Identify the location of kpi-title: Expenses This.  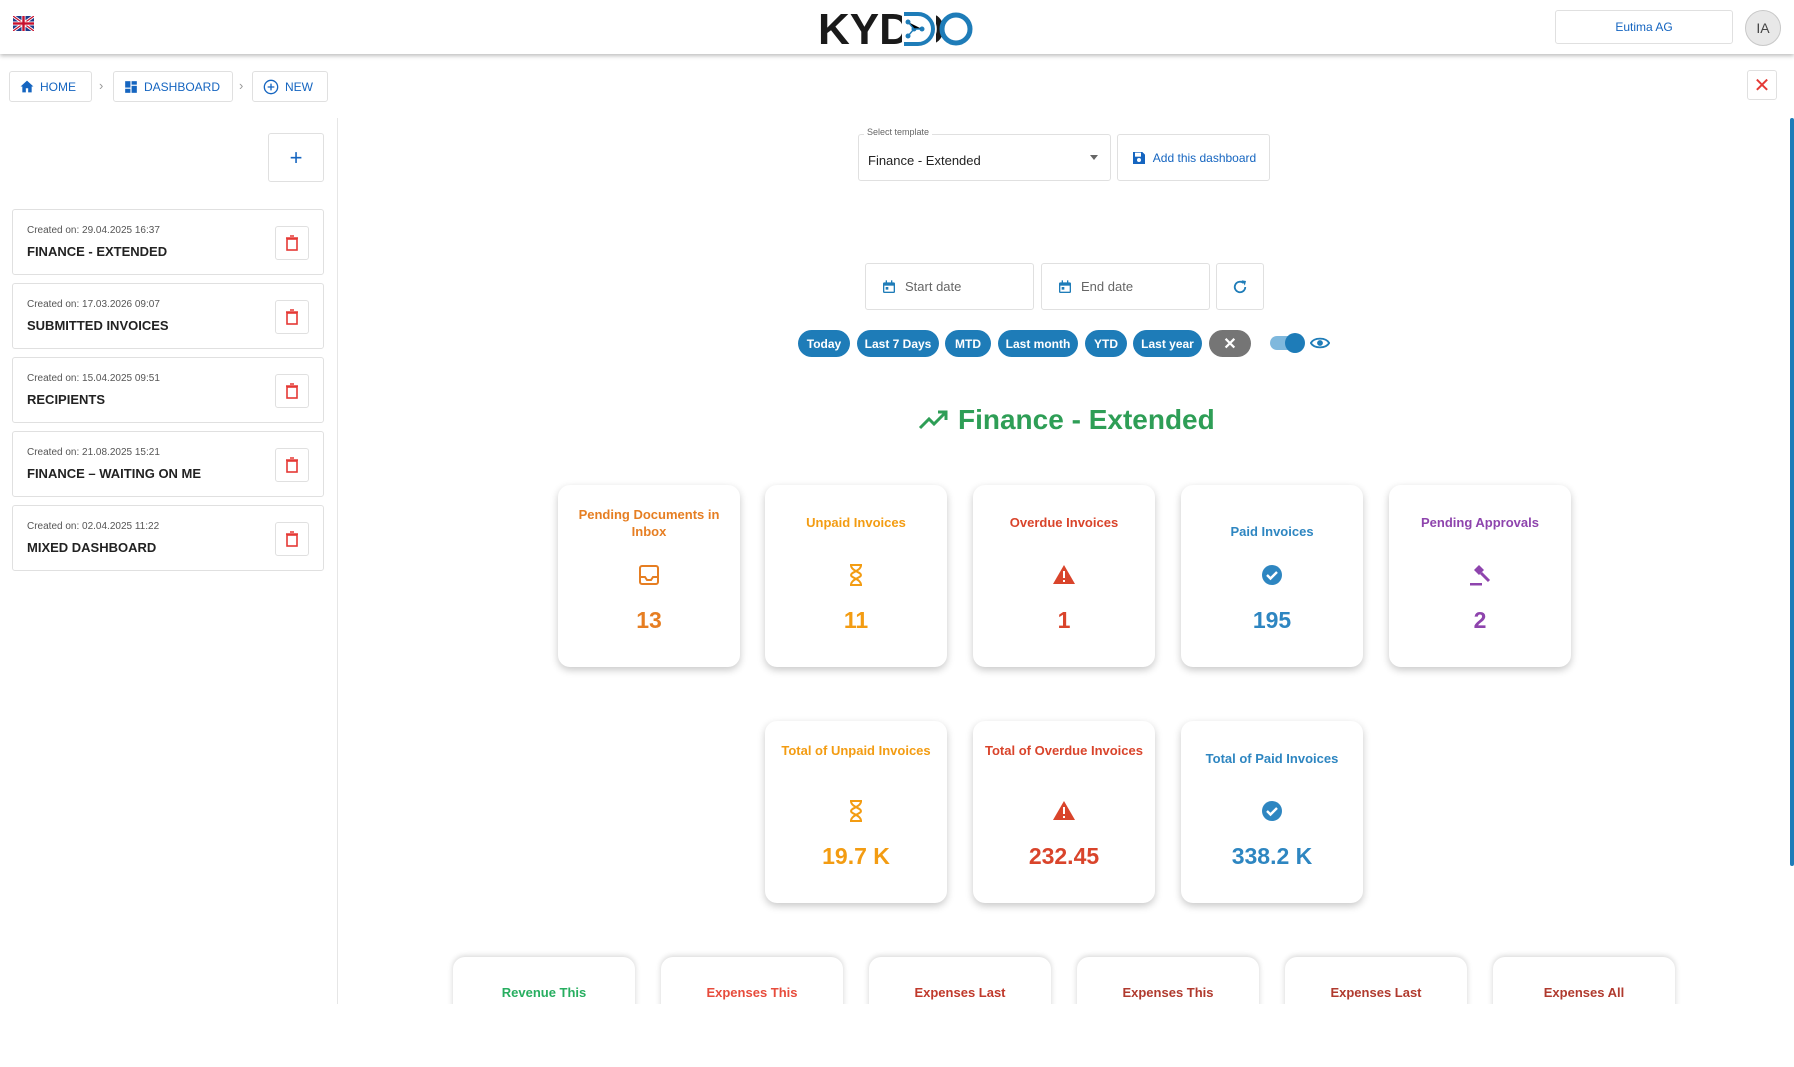
(1168, 992).